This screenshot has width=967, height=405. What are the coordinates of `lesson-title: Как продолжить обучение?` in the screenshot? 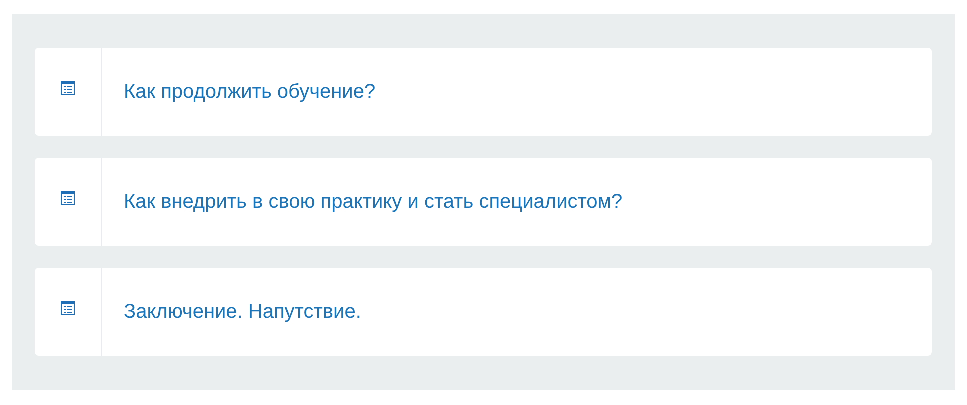 It's located at (250, 92).